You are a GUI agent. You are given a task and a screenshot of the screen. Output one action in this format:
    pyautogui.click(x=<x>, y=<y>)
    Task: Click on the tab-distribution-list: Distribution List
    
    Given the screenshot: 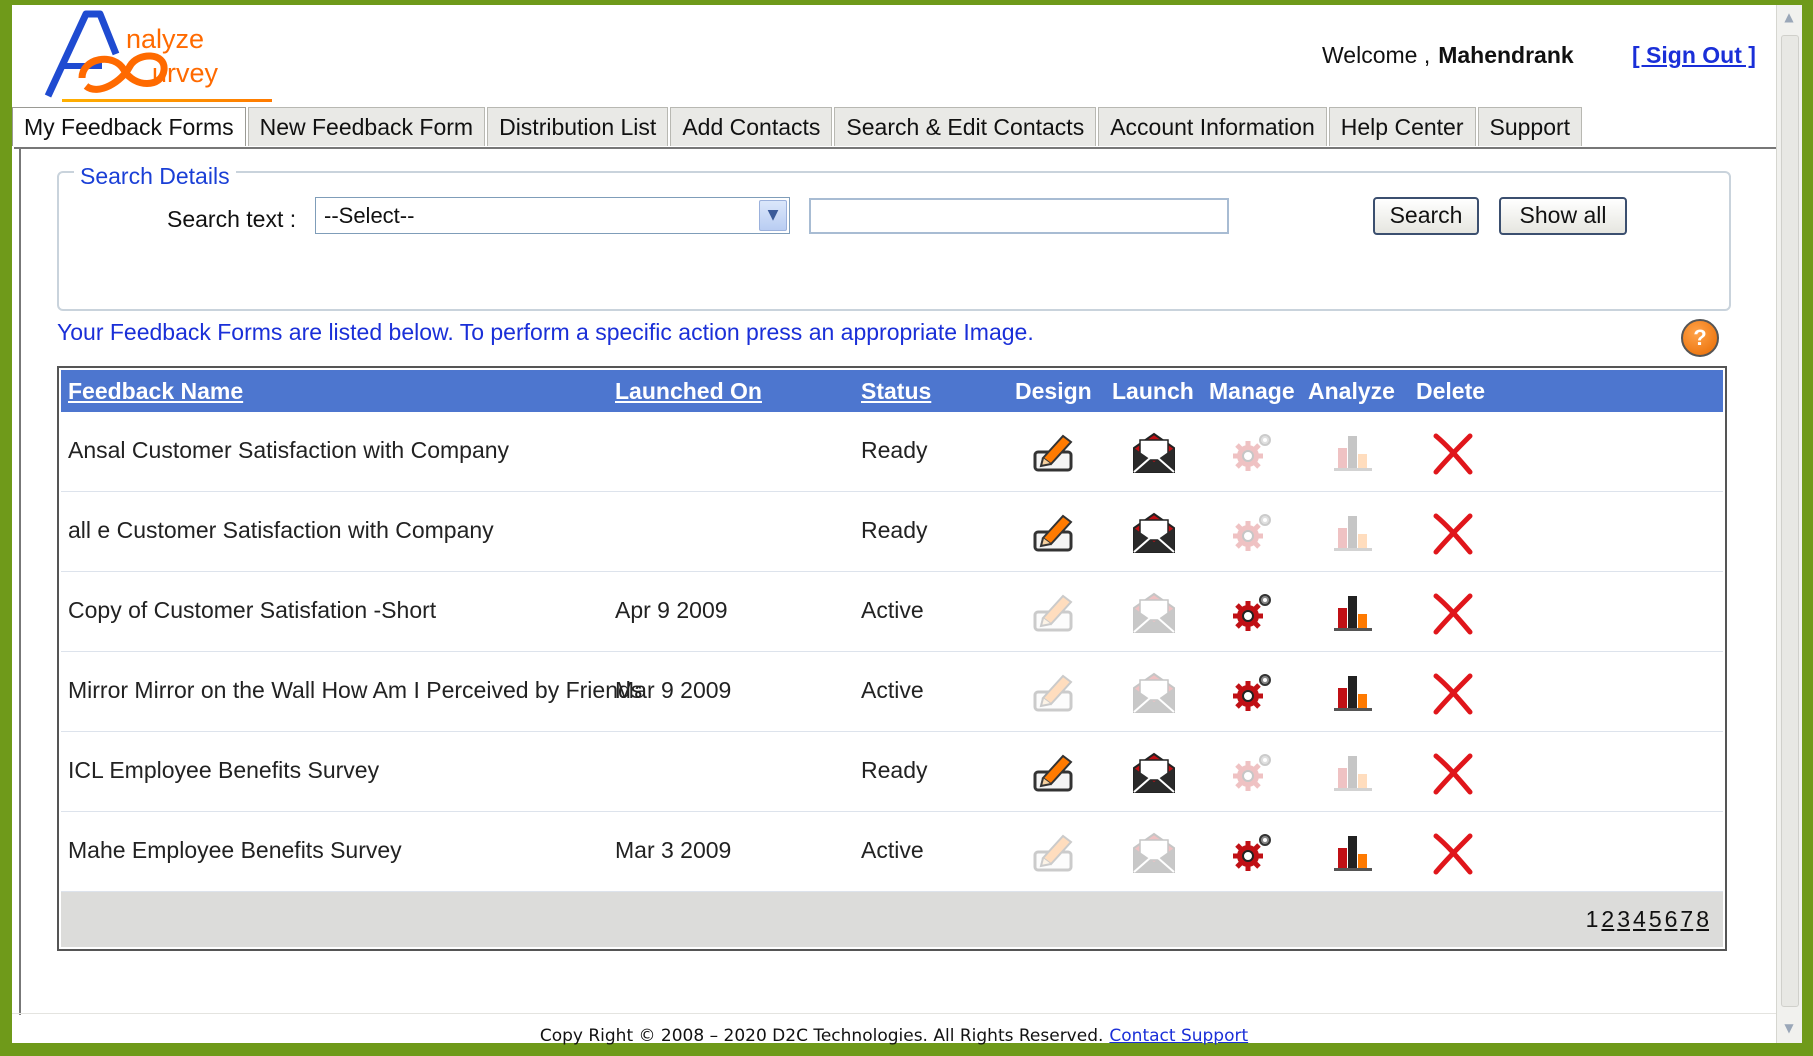 What is the action you would take?
    pyautogui.click(x=578, y=126)
    